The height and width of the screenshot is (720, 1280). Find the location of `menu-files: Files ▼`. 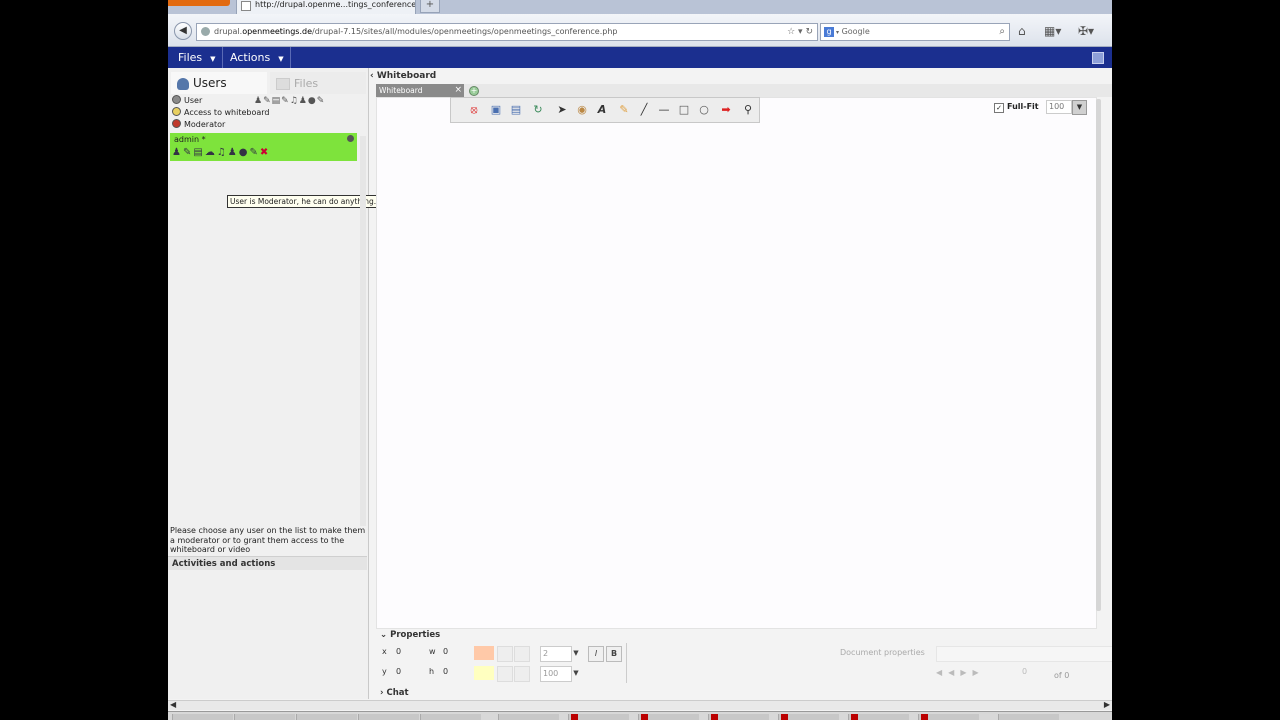

menu-files: Files ▼ is located at coordinates (197, 57).